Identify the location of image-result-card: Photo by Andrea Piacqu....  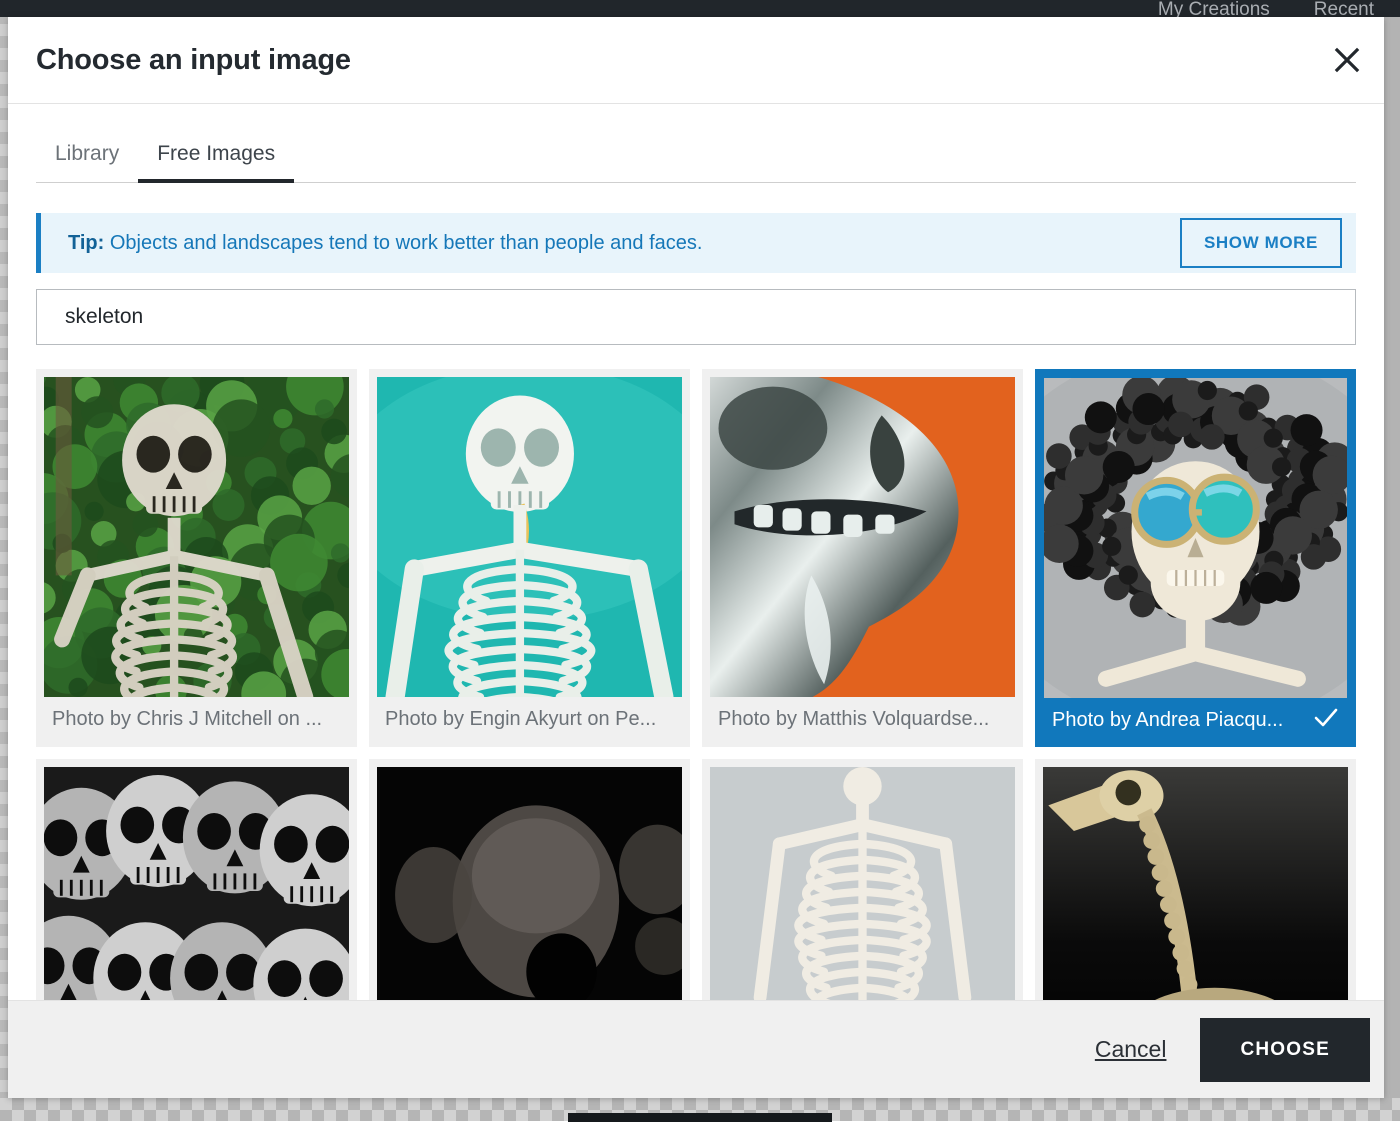
(1195, 558).